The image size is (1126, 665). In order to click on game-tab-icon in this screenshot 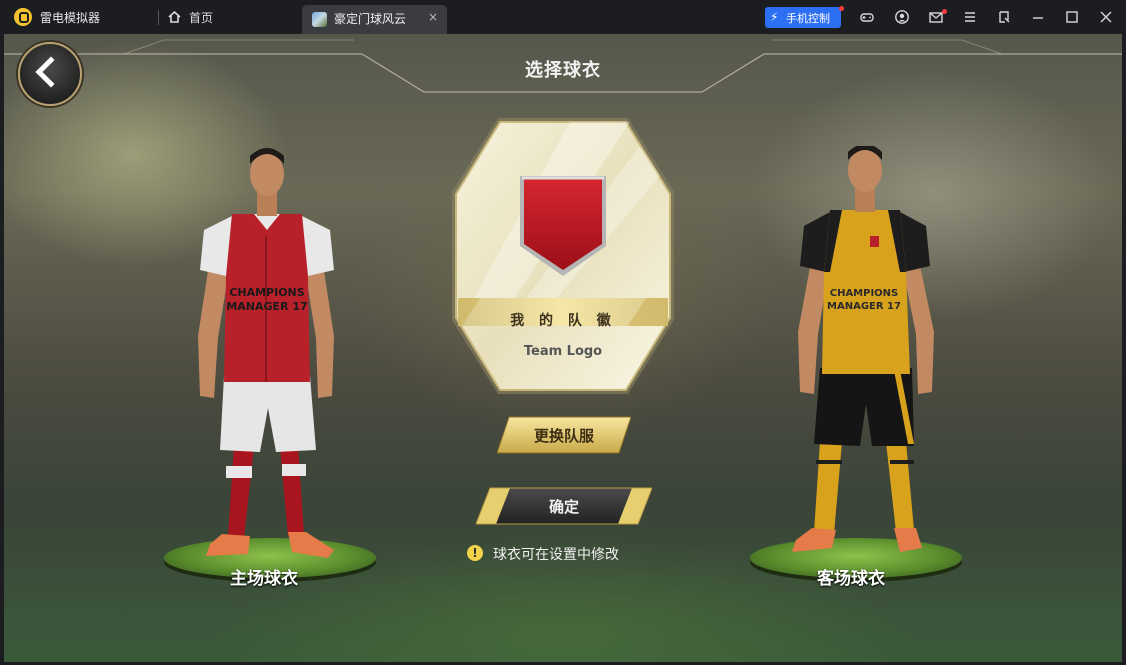, I will do `click(319, 19)`.